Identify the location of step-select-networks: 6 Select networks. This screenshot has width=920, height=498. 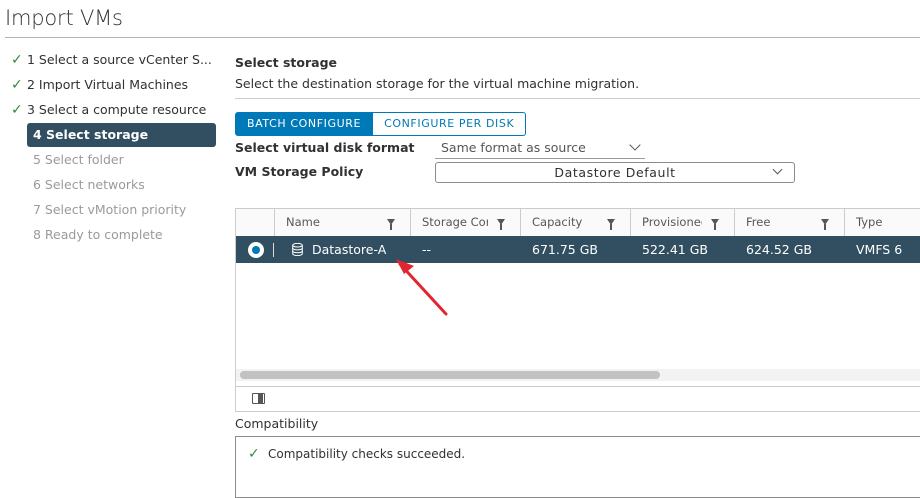
(124, 185).